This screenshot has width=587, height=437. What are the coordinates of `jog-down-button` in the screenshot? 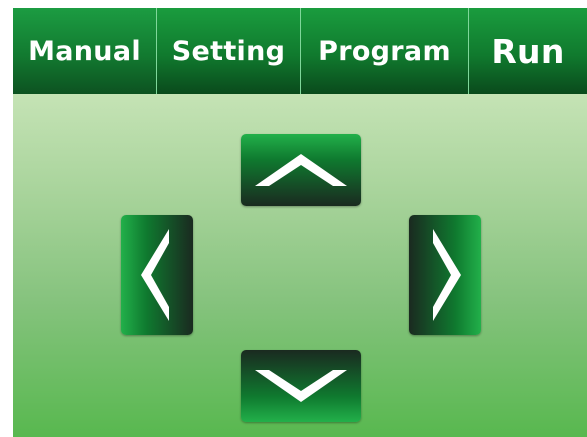 It's located at (301, 386).